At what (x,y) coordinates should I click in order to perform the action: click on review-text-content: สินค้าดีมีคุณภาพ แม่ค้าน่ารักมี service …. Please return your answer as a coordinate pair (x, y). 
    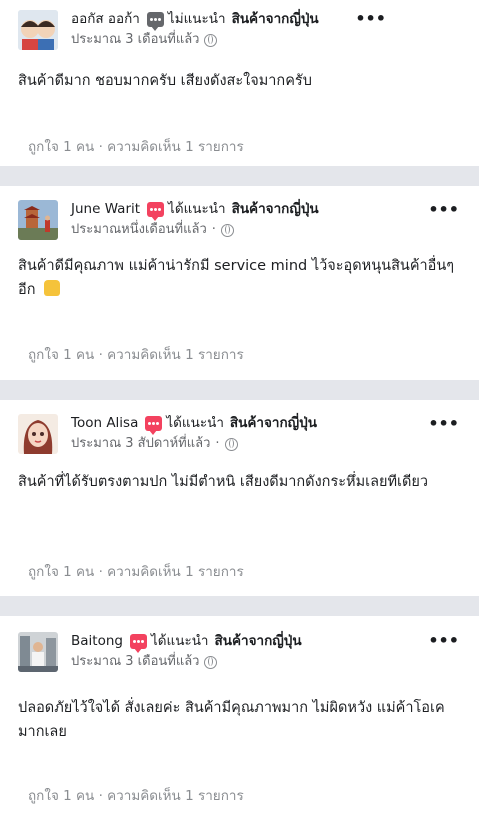
    Looking at the image, I should click on (236, 278).